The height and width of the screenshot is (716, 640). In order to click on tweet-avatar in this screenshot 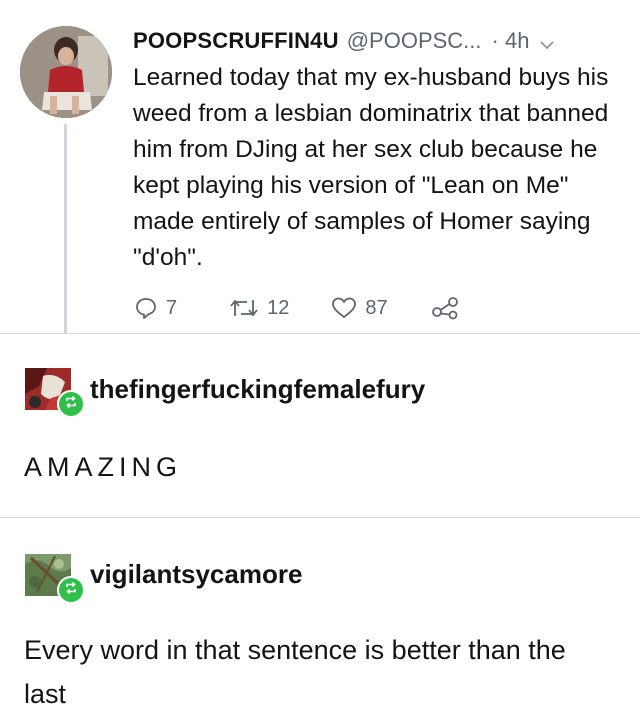, I will do `click(66, 72)`.